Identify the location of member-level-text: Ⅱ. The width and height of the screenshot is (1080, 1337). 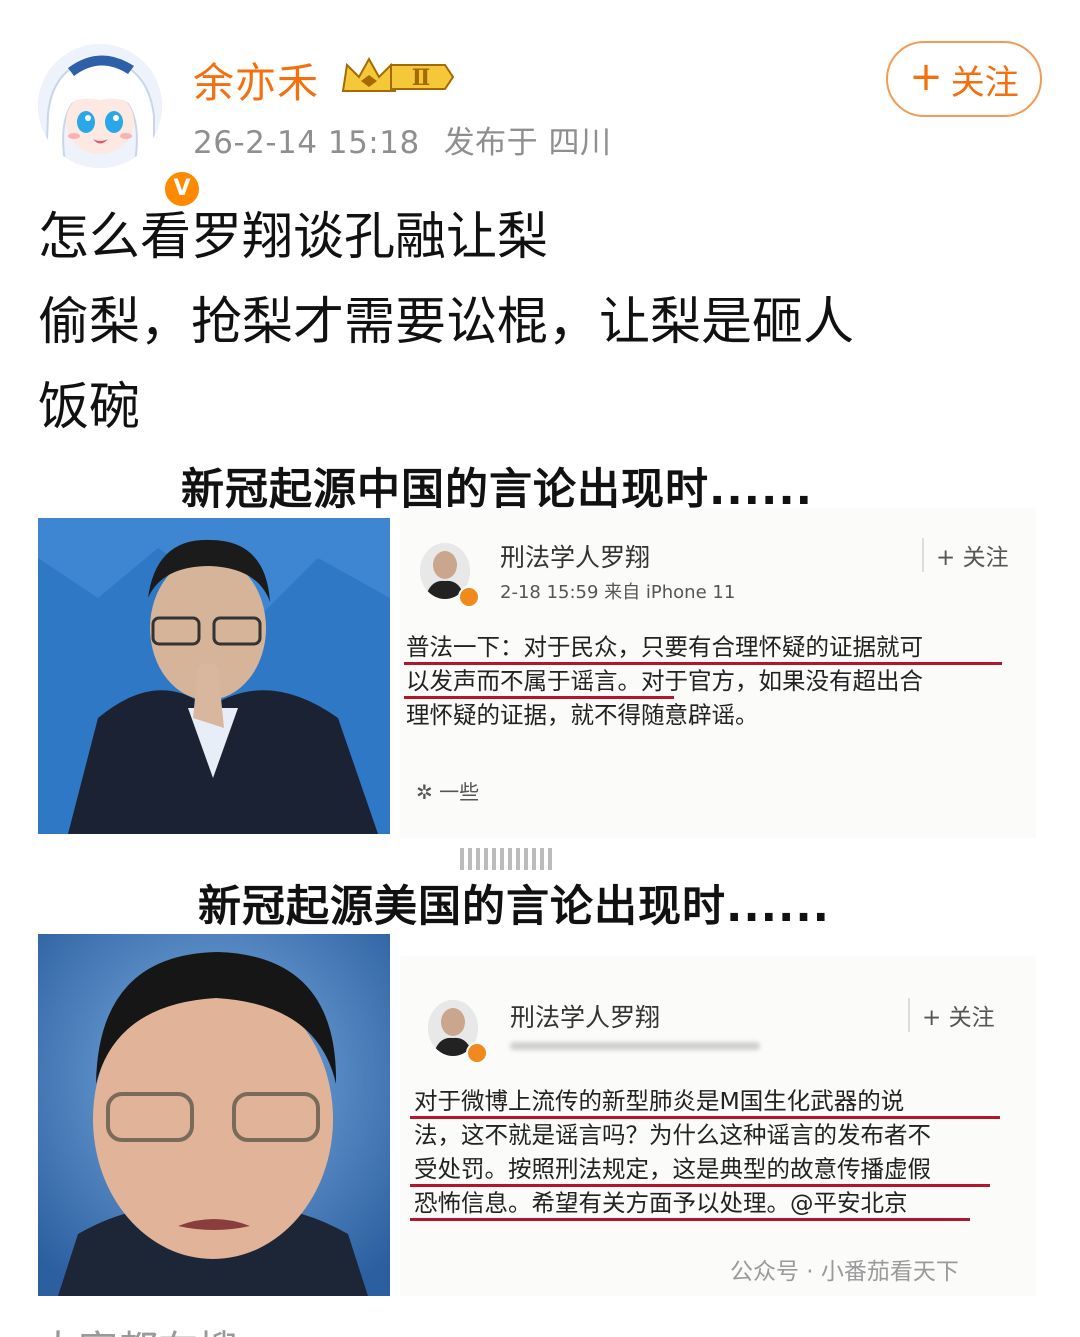
(421, 78).